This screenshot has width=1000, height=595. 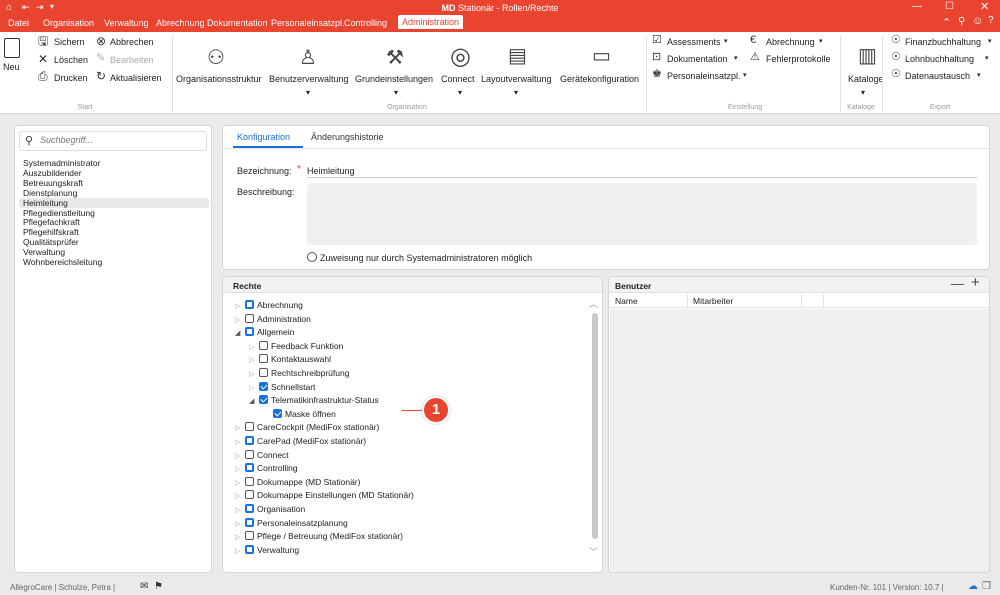 I want to click on rights-tree-item: ▷ Verwaltung, so click(x=267, y=550).